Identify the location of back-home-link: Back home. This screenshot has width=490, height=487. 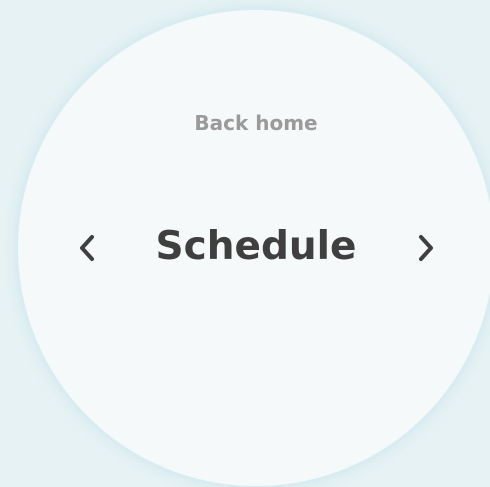
(245, 123).